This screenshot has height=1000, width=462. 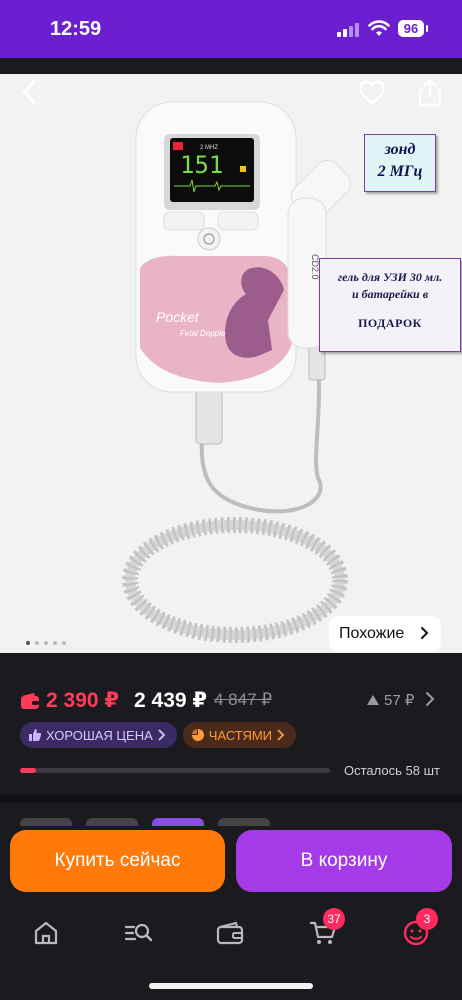 What do you see at coordinates (427, 919) in the screenshot?
I see `profile-count-badge: 3` at bounding box center [427, 919].